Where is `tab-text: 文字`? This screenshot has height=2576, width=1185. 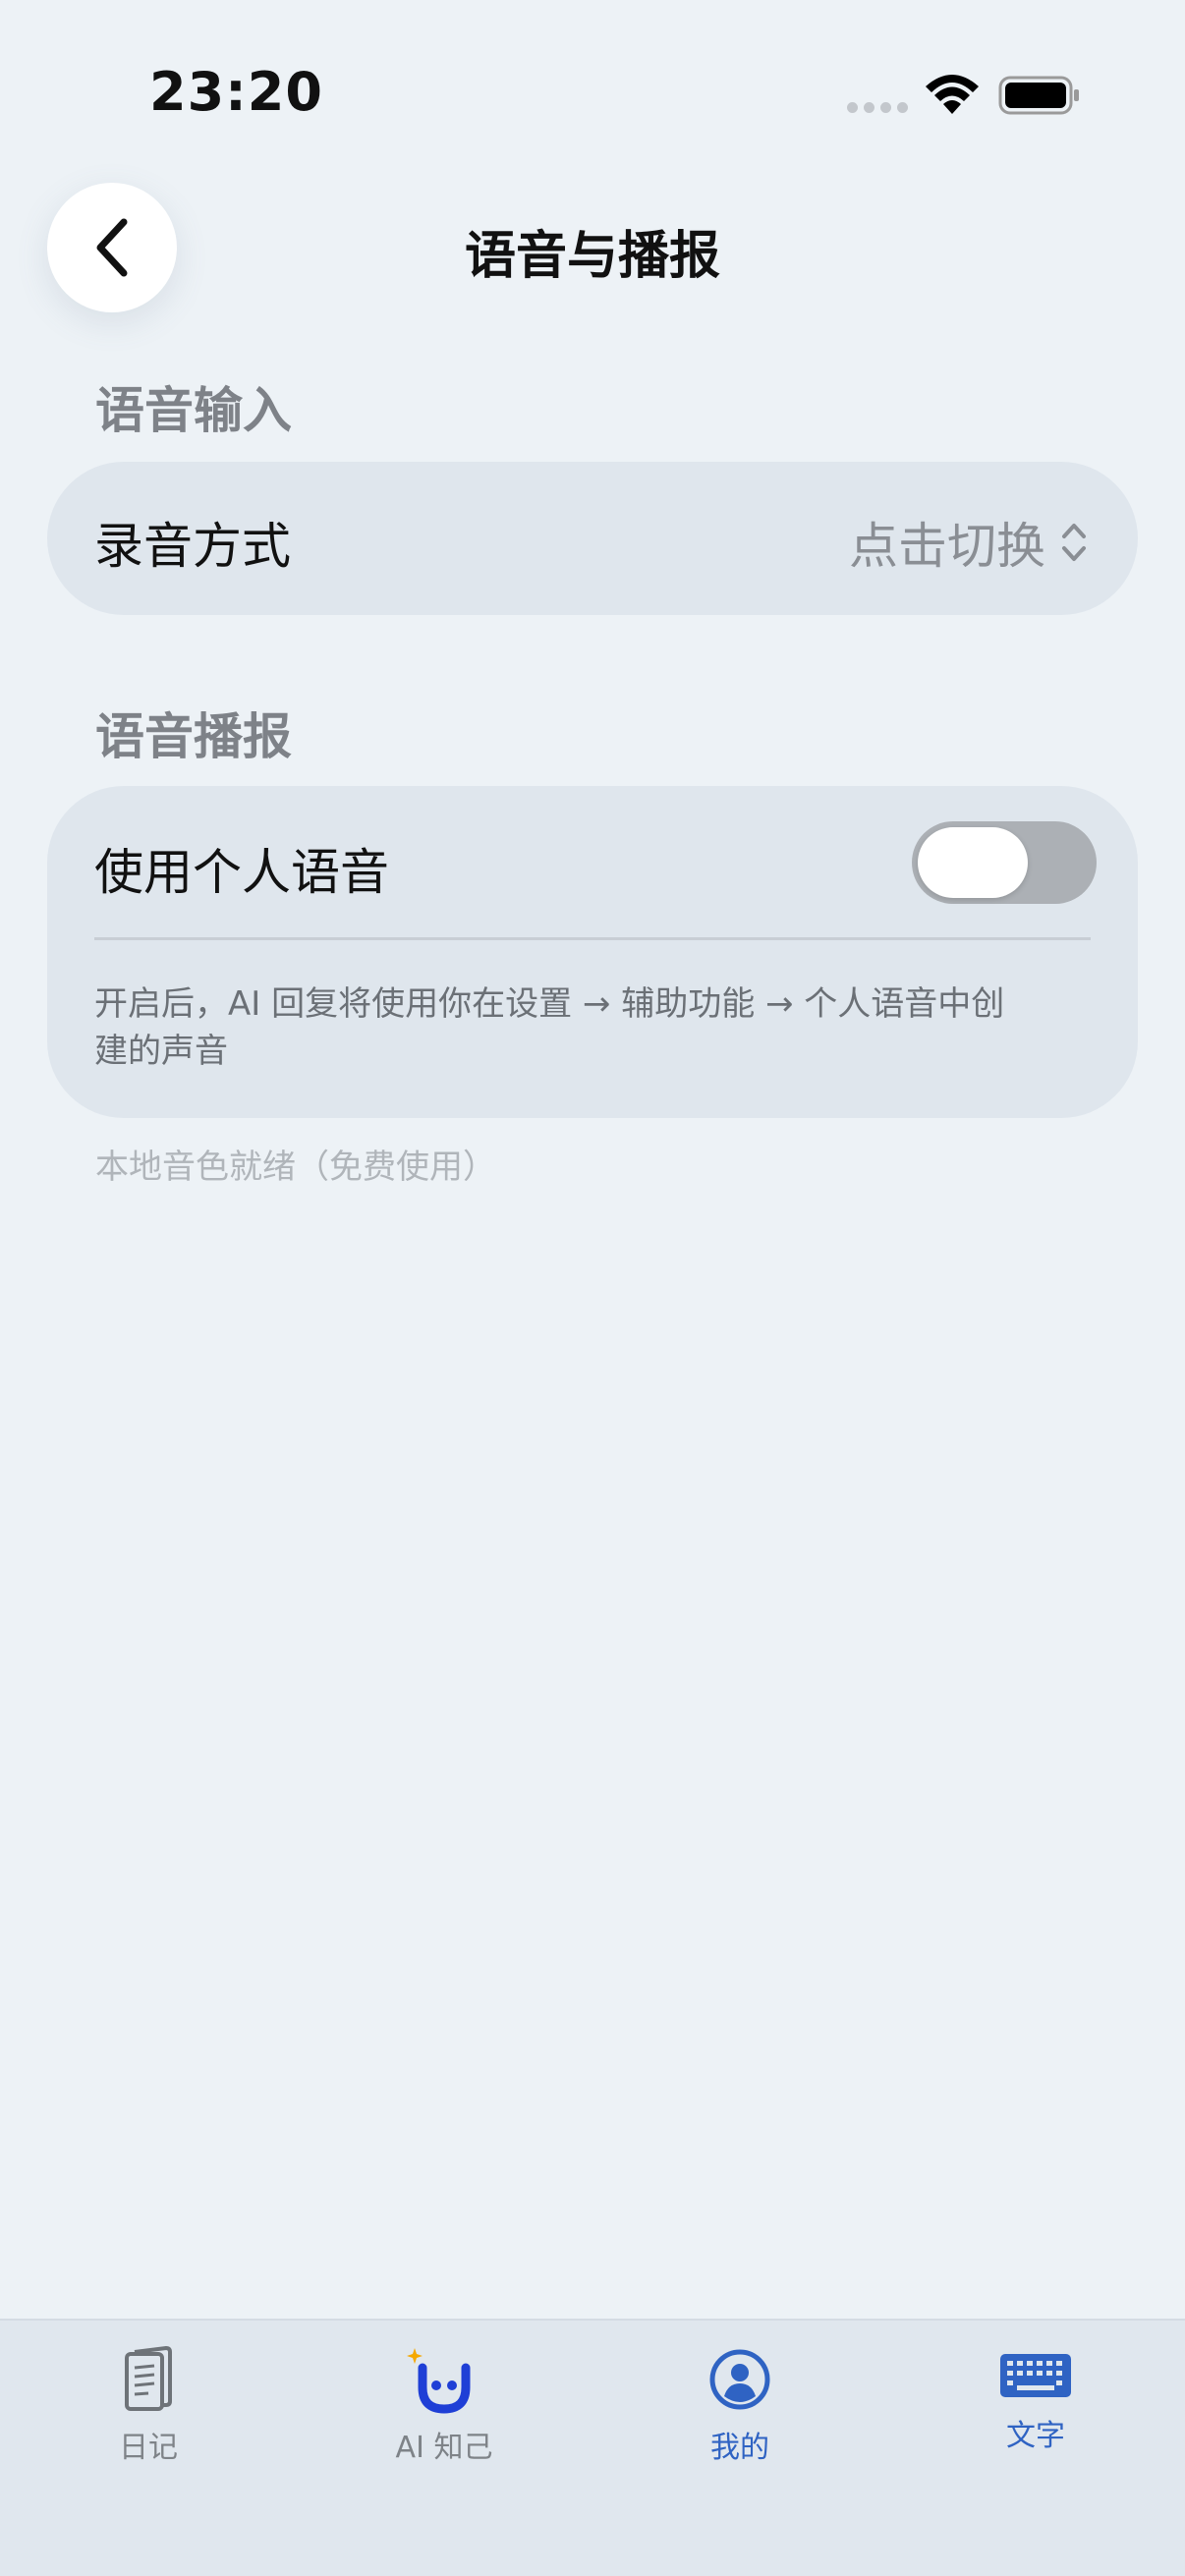 tab-text: 文字 is located at coordinates (1036, 2399).